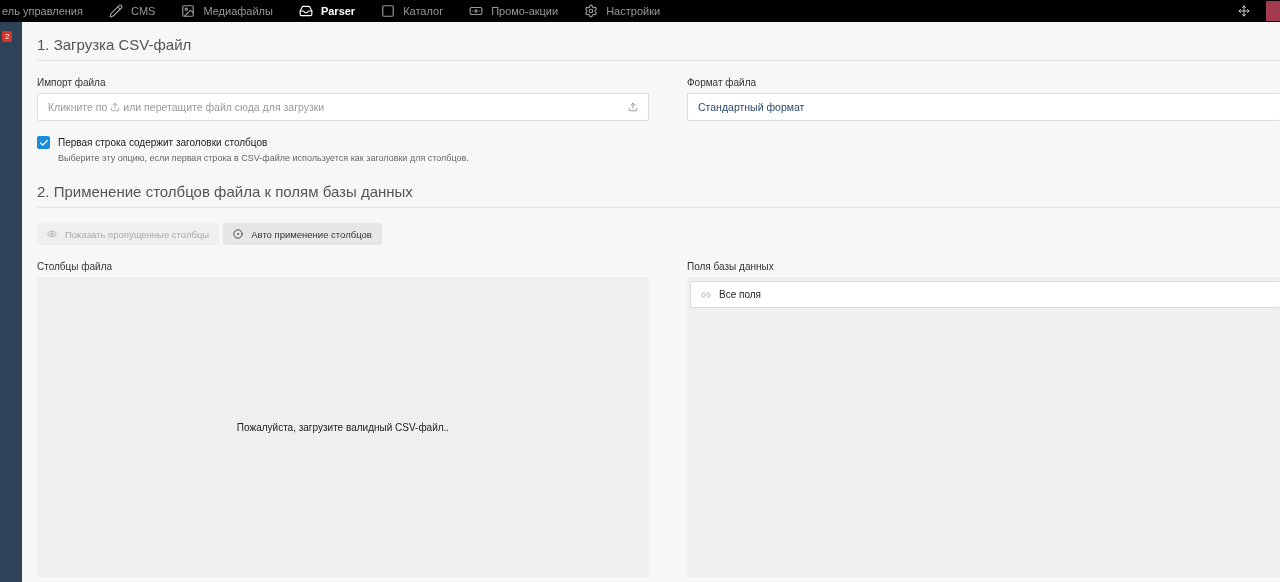 The width and height of the screenshot is (1280, 582). Describe the element at coordinates (305, 11) in the screenshot. I see `tray-icon` at that location.